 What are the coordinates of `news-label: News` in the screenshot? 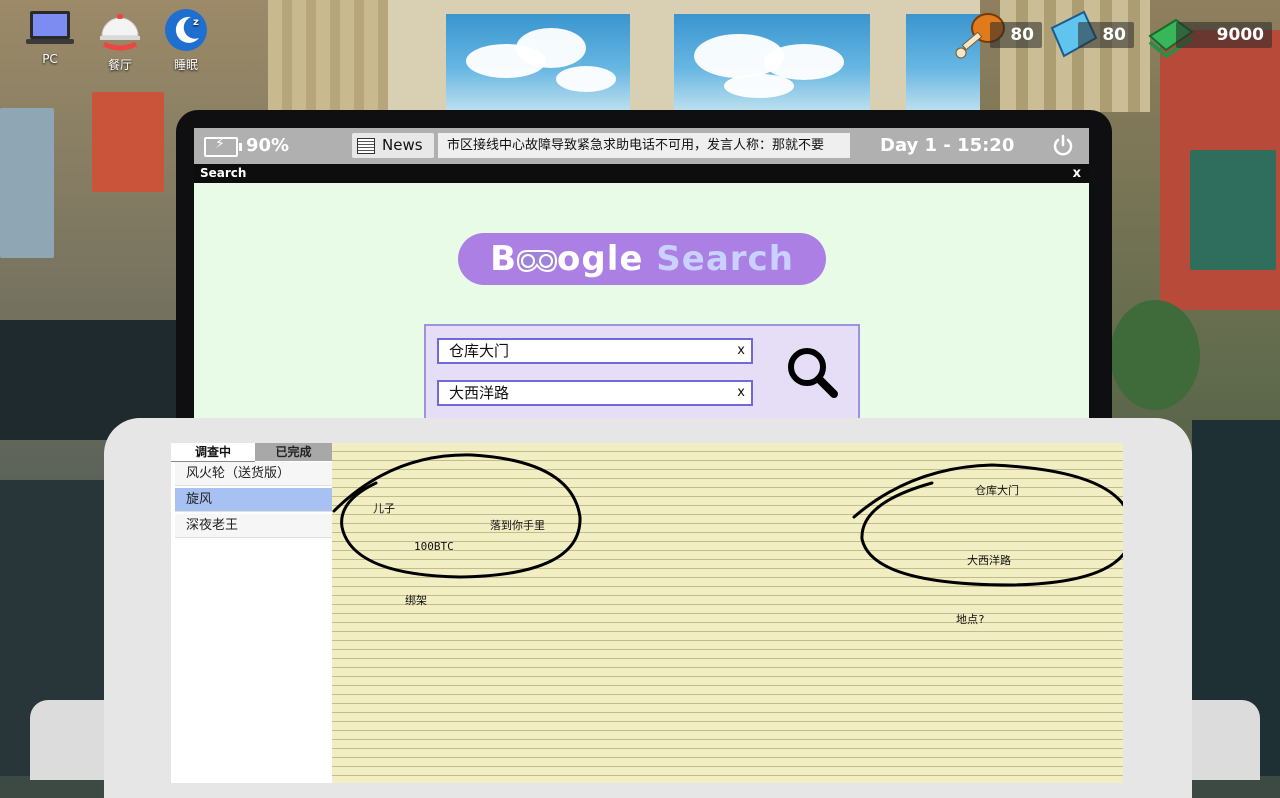 It's located at (402, 145).